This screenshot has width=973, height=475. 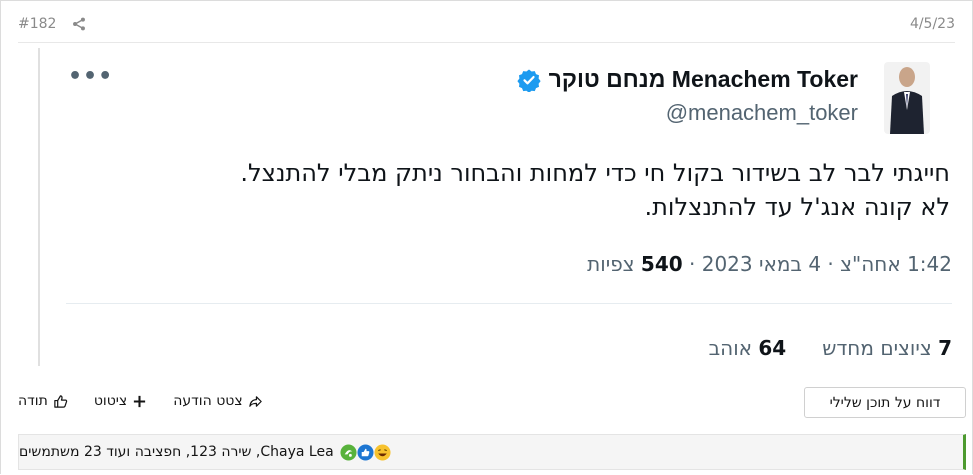 What do you see at coordinates (486, 27) in the screenshot?
I see `post-header: #182 4/5/23` at bounding box center [486, 27].